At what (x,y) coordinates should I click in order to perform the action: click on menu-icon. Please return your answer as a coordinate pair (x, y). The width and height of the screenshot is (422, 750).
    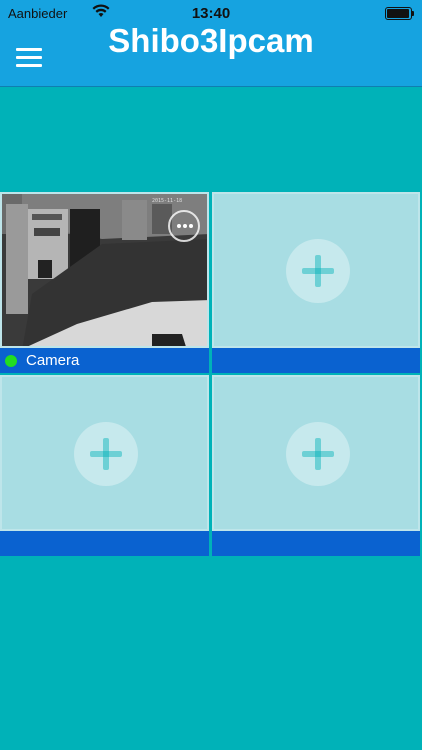
    Looking at the image, I should click on (29, 58).